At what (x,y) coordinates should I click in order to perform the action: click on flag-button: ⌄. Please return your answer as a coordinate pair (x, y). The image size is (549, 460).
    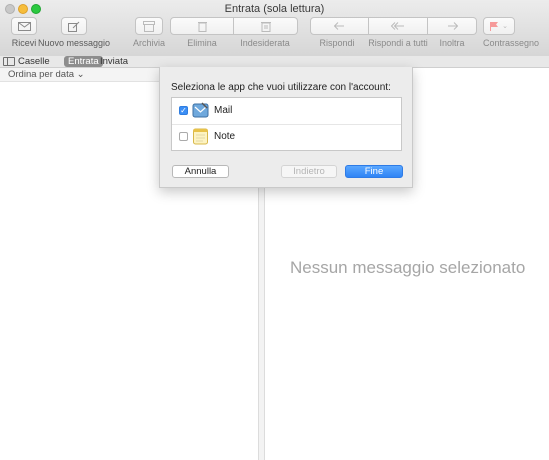
    Looking at the image, I should click on (499, 26).